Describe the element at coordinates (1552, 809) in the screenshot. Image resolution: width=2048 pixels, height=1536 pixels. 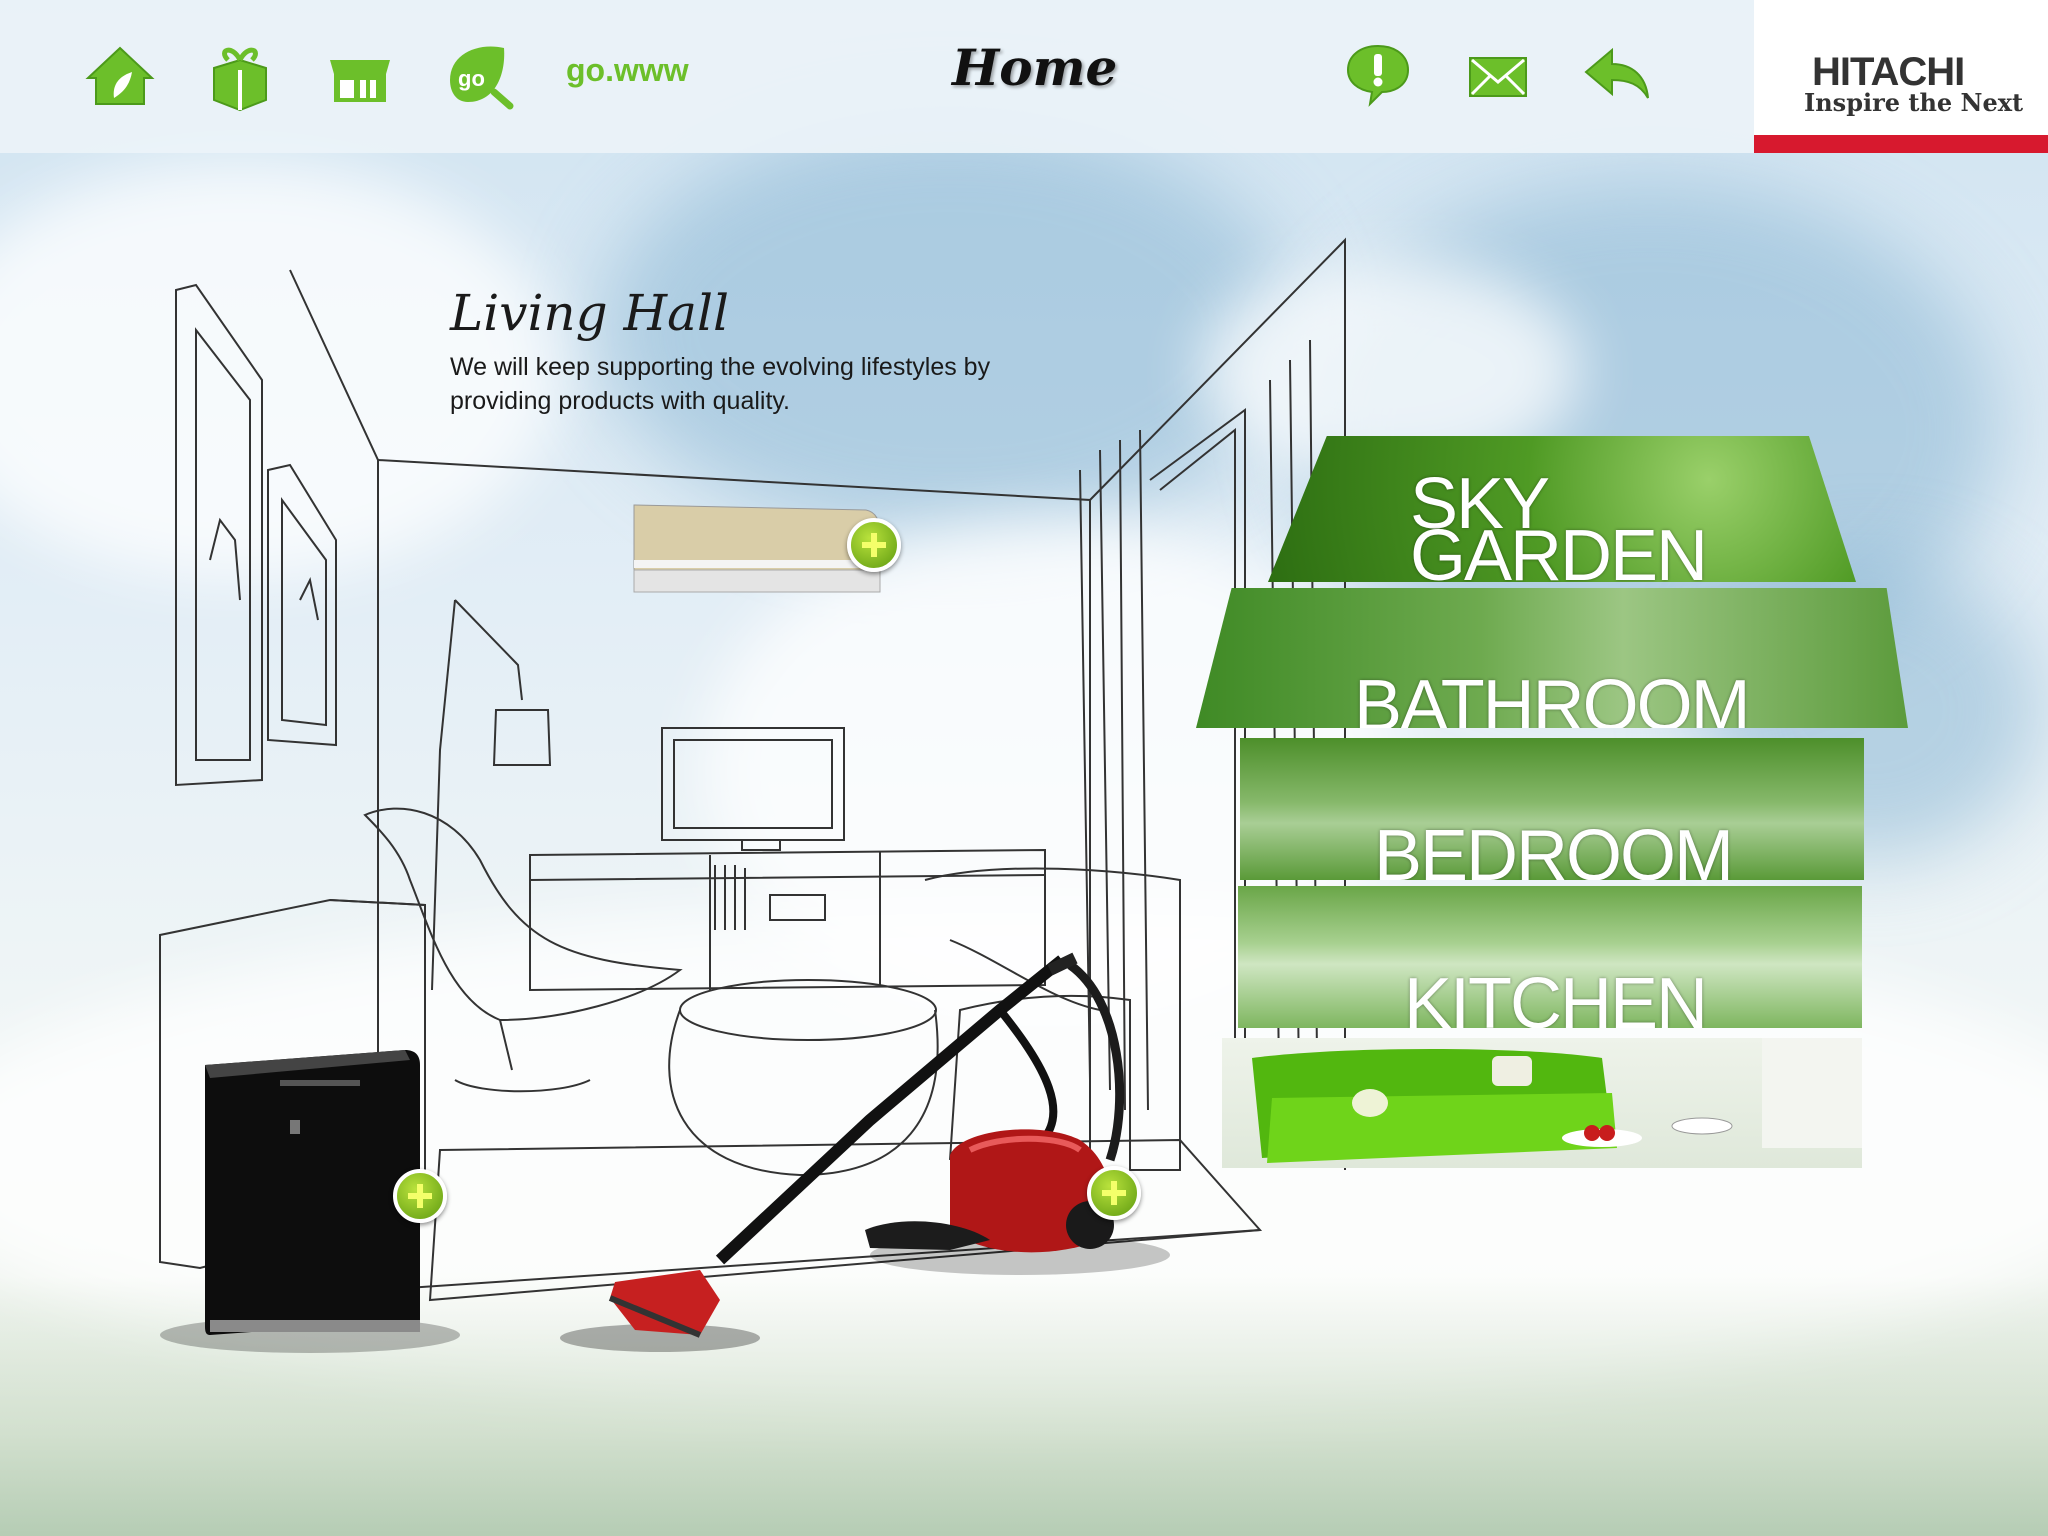
I see `bedroom-button: BEDROOM` at that location.